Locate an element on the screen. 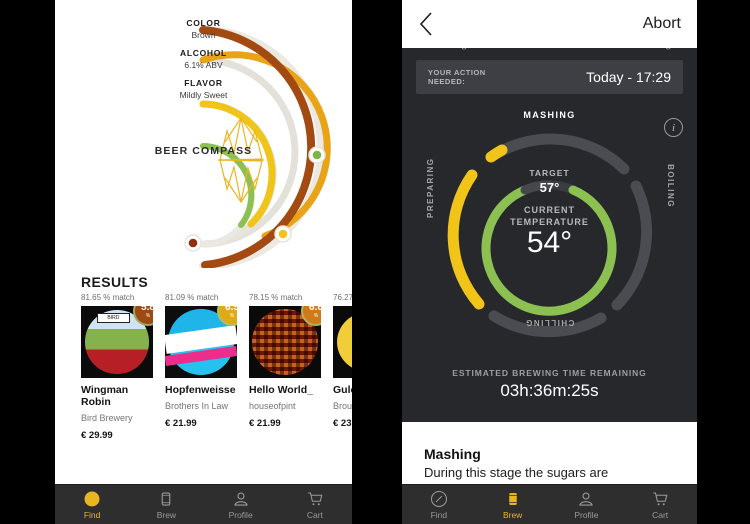  stage-card-body: During this stage the sugars are is located at coordinates (516, 472).